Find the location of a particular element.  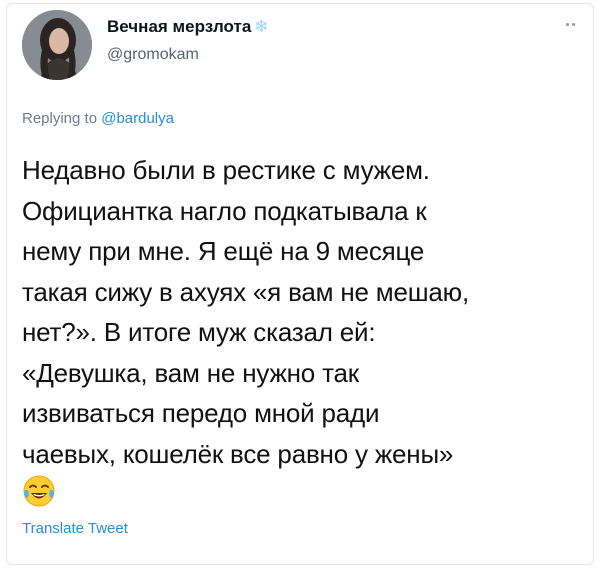

translate-tweet-link: Translate Tweet is located at coordinates (75, 528).